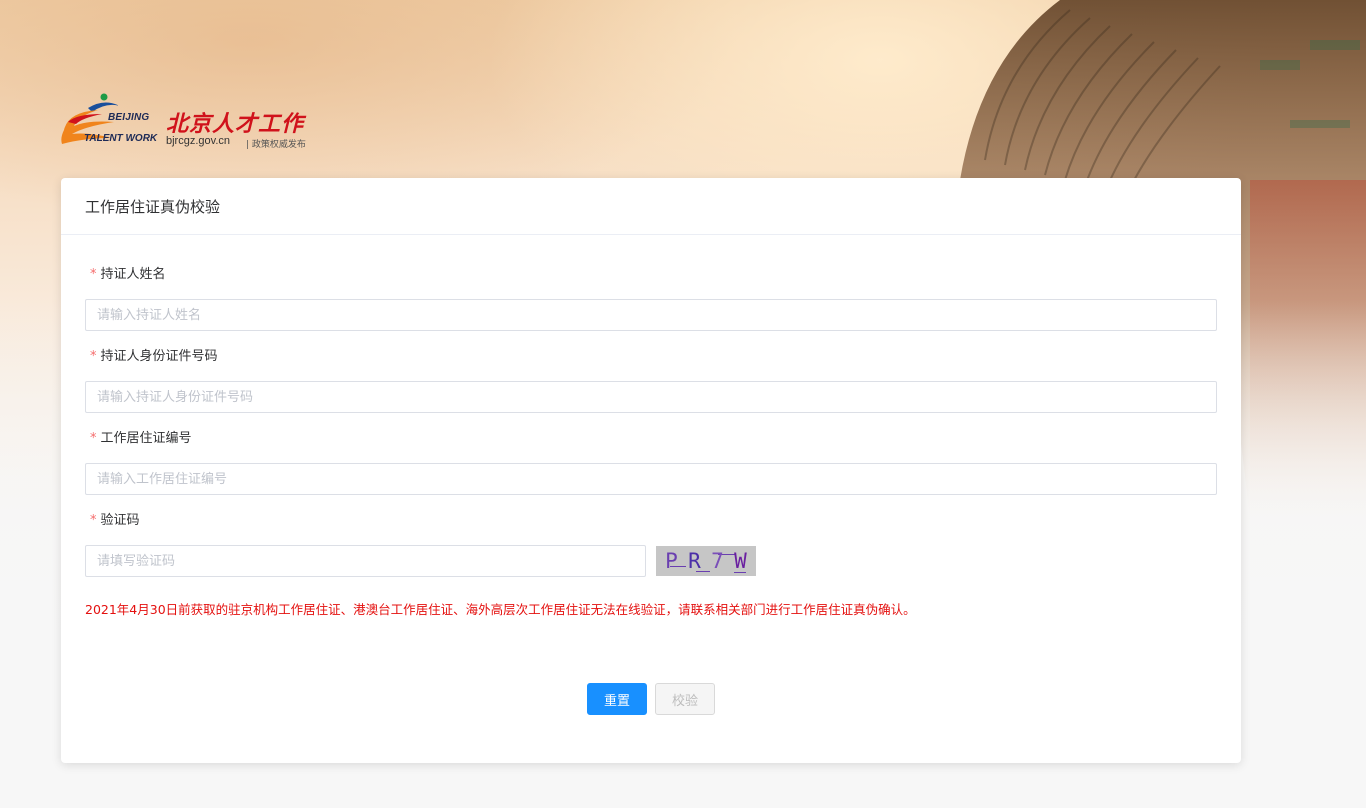  Describe the element at coordinates (198, 141) in the screenshot. I see `logo-url: bjrcgz.gov.cn` at that location.